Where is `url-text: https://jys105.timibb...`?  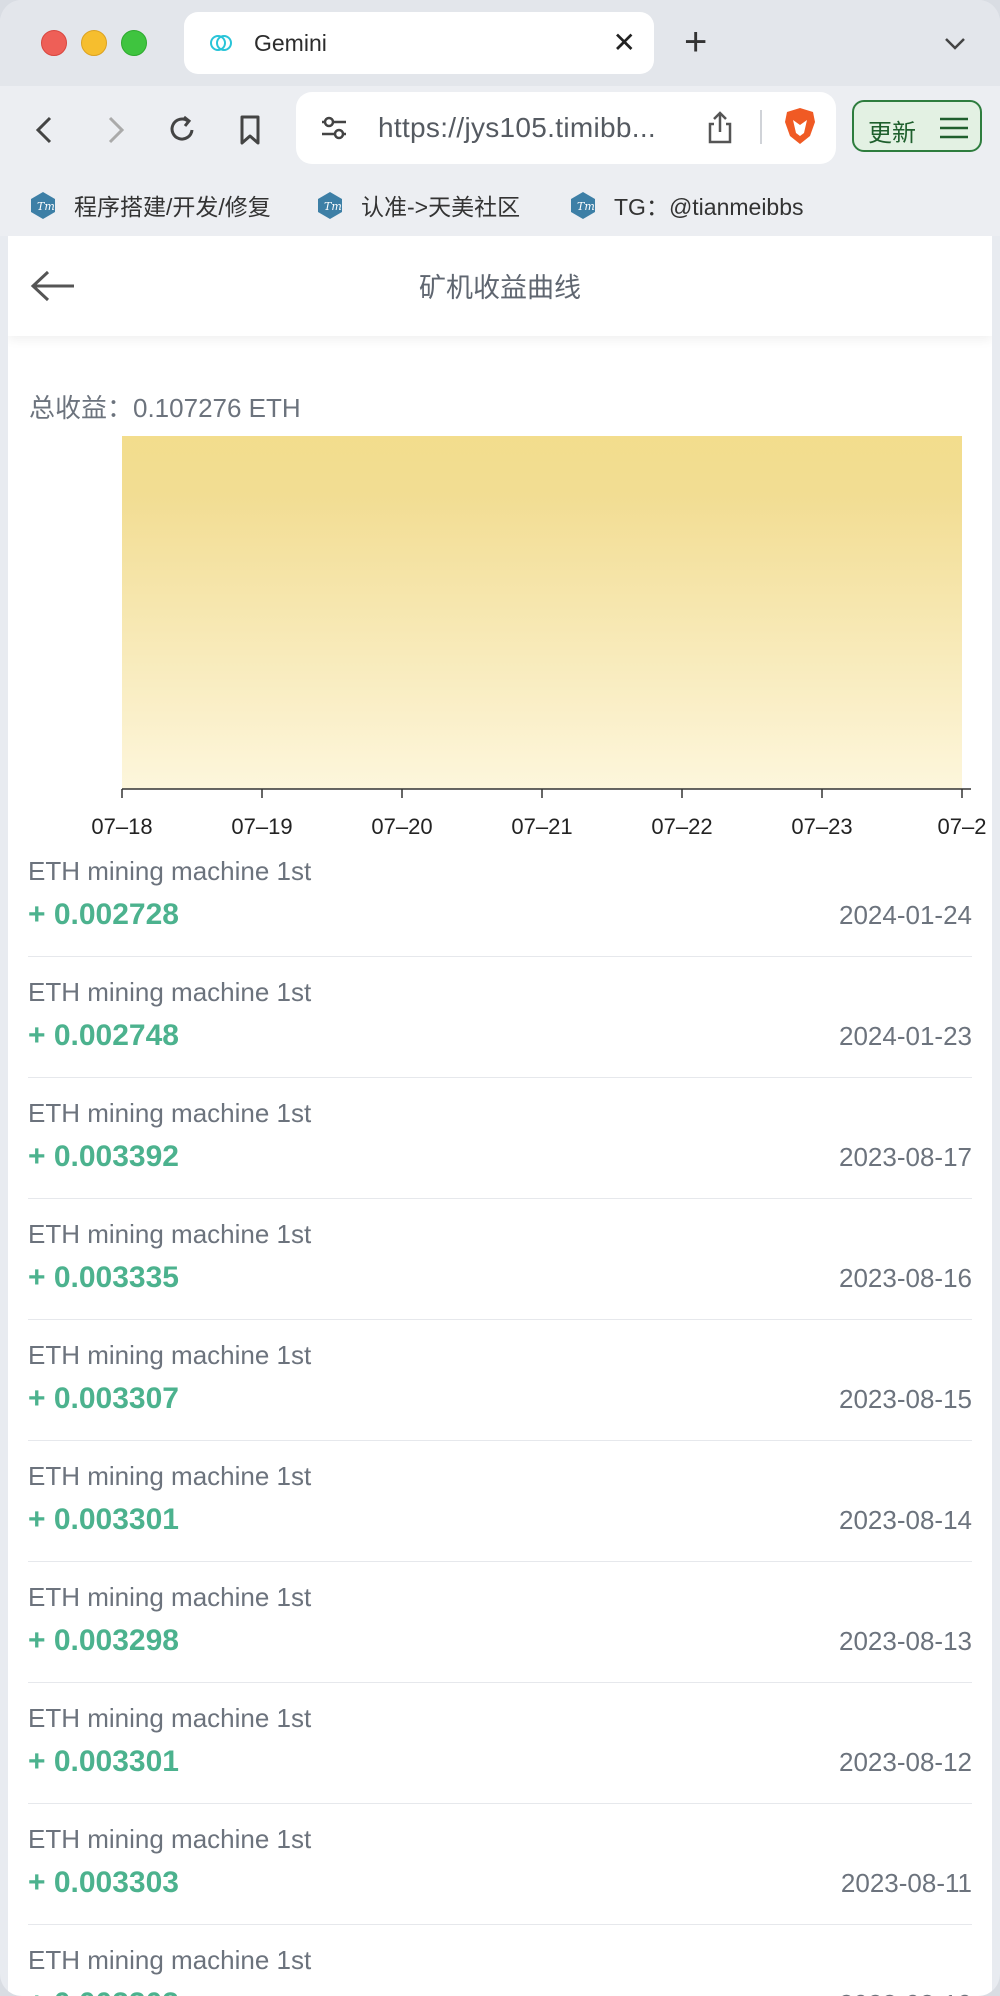 url-text: https://jys105.timibb... is located at coordinates (517, 128).